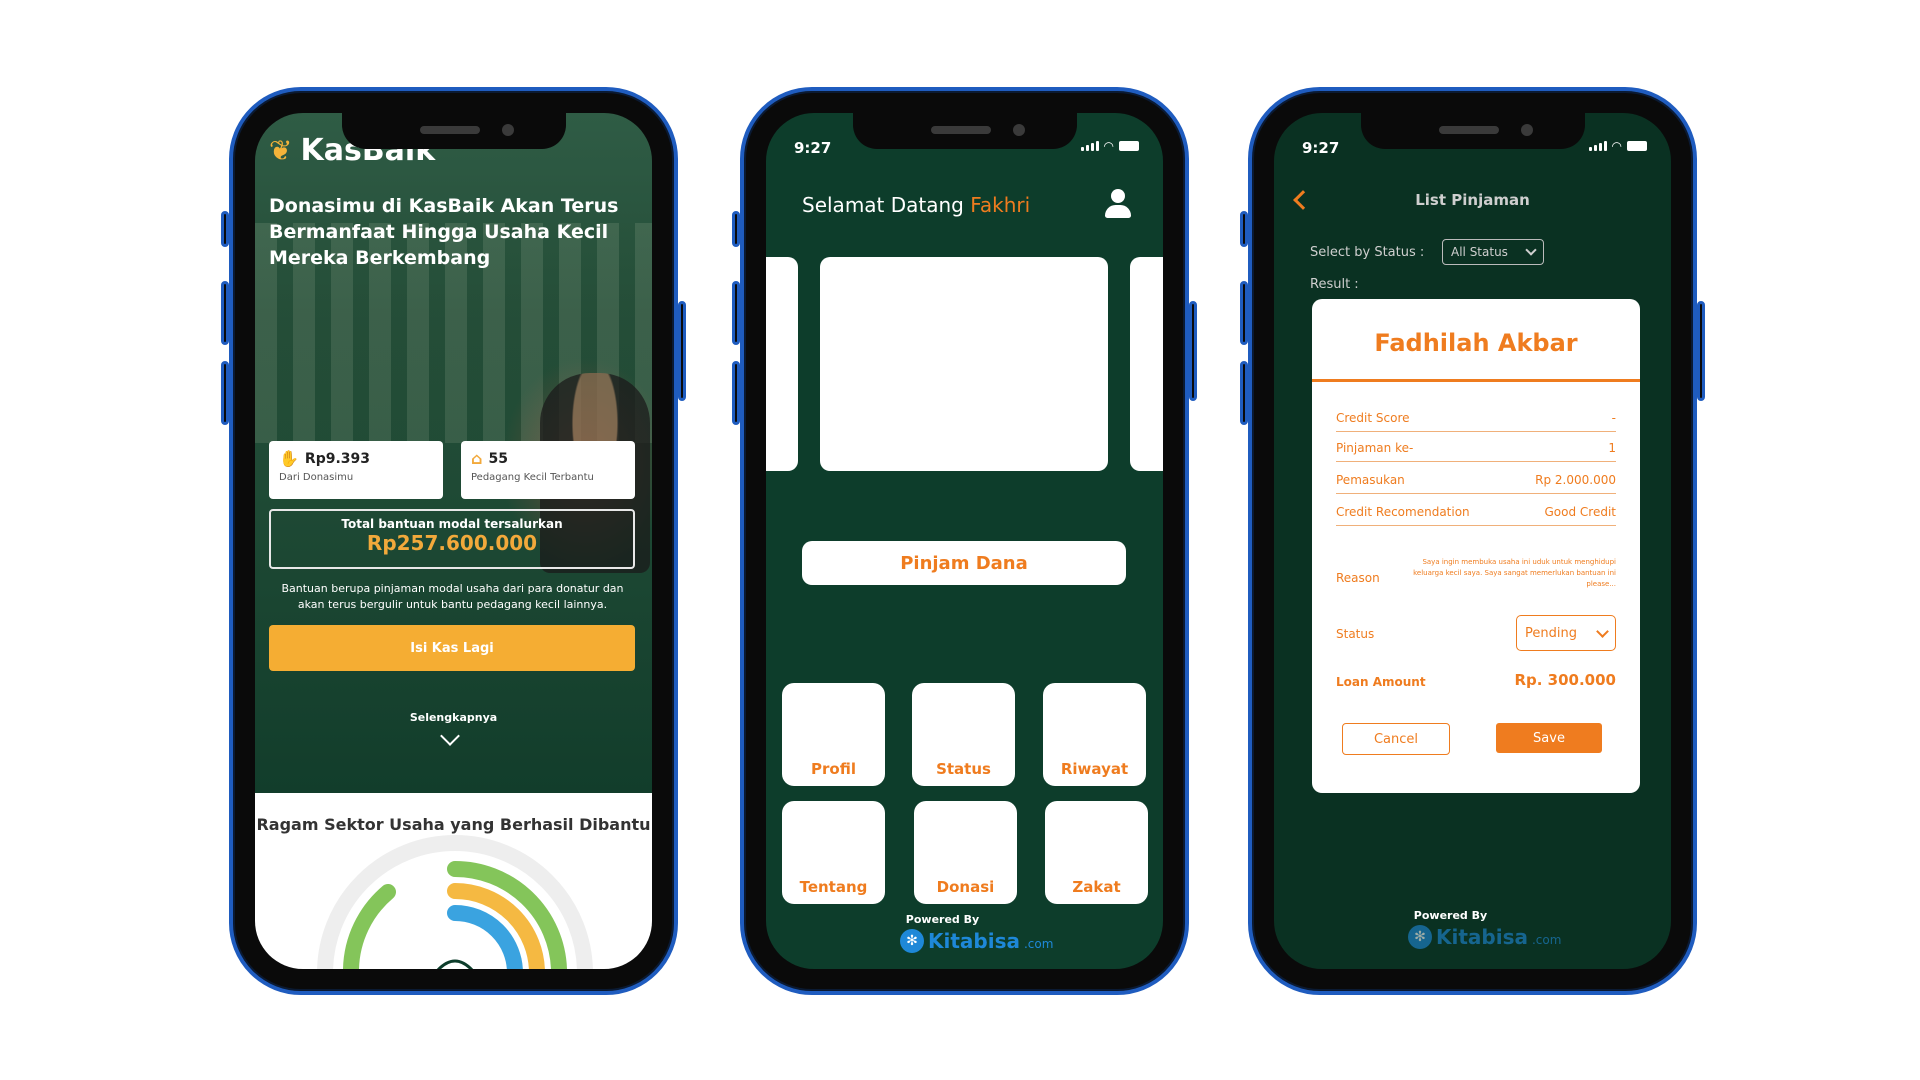  I want to click on detail-label: Pinjaman ke-, so click(1375, 448).